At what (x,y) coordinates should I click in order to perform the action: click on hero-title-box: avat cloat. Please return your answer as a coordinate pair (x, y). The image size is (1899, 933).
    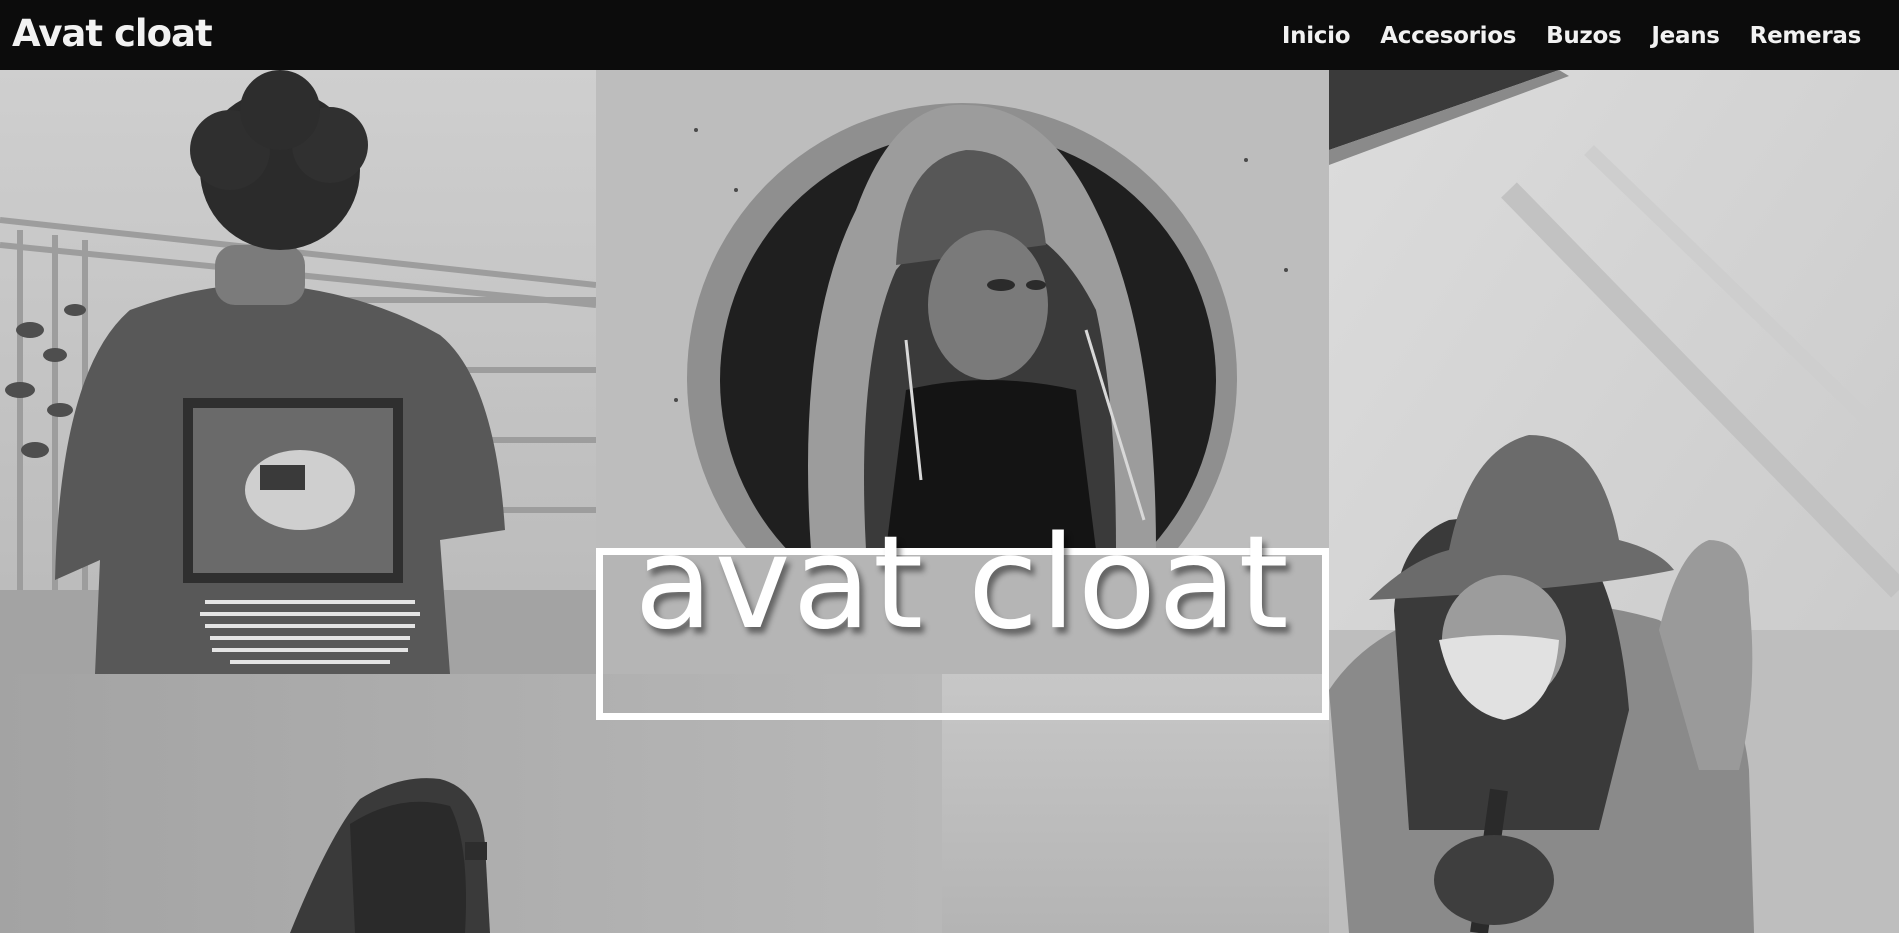
    Looking at the image, I should click on (962, 620).